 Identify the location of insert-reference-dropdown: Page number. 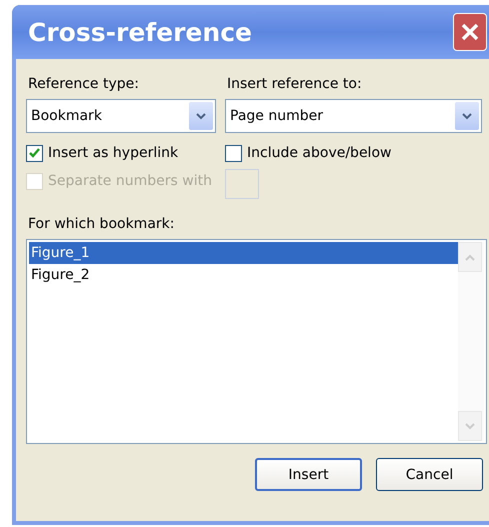
(353, 116).